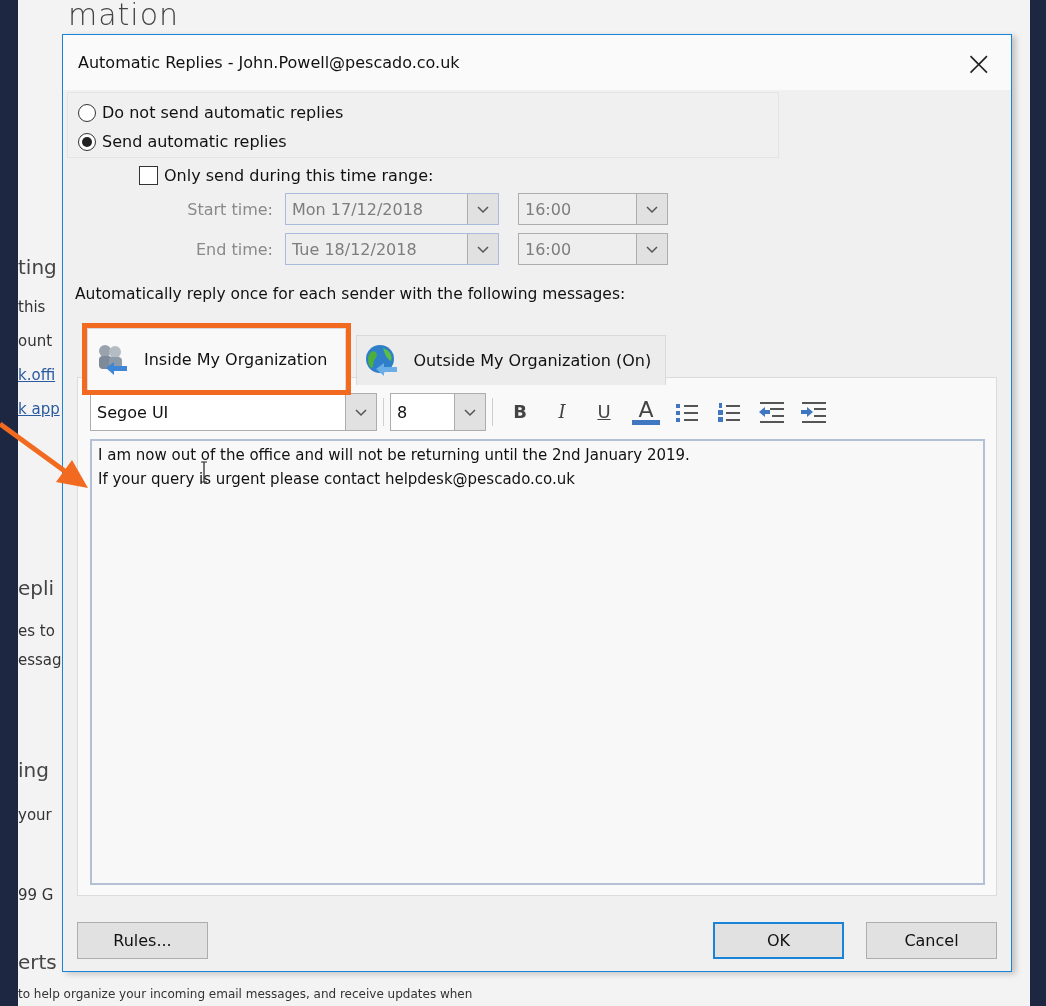 Image resolution: width=1046 pixels, height=1006 pixels. What do you see at coordinates (562, 412) in the screenshot?
I see `italic-button: I` at bounding box center [562, 412].